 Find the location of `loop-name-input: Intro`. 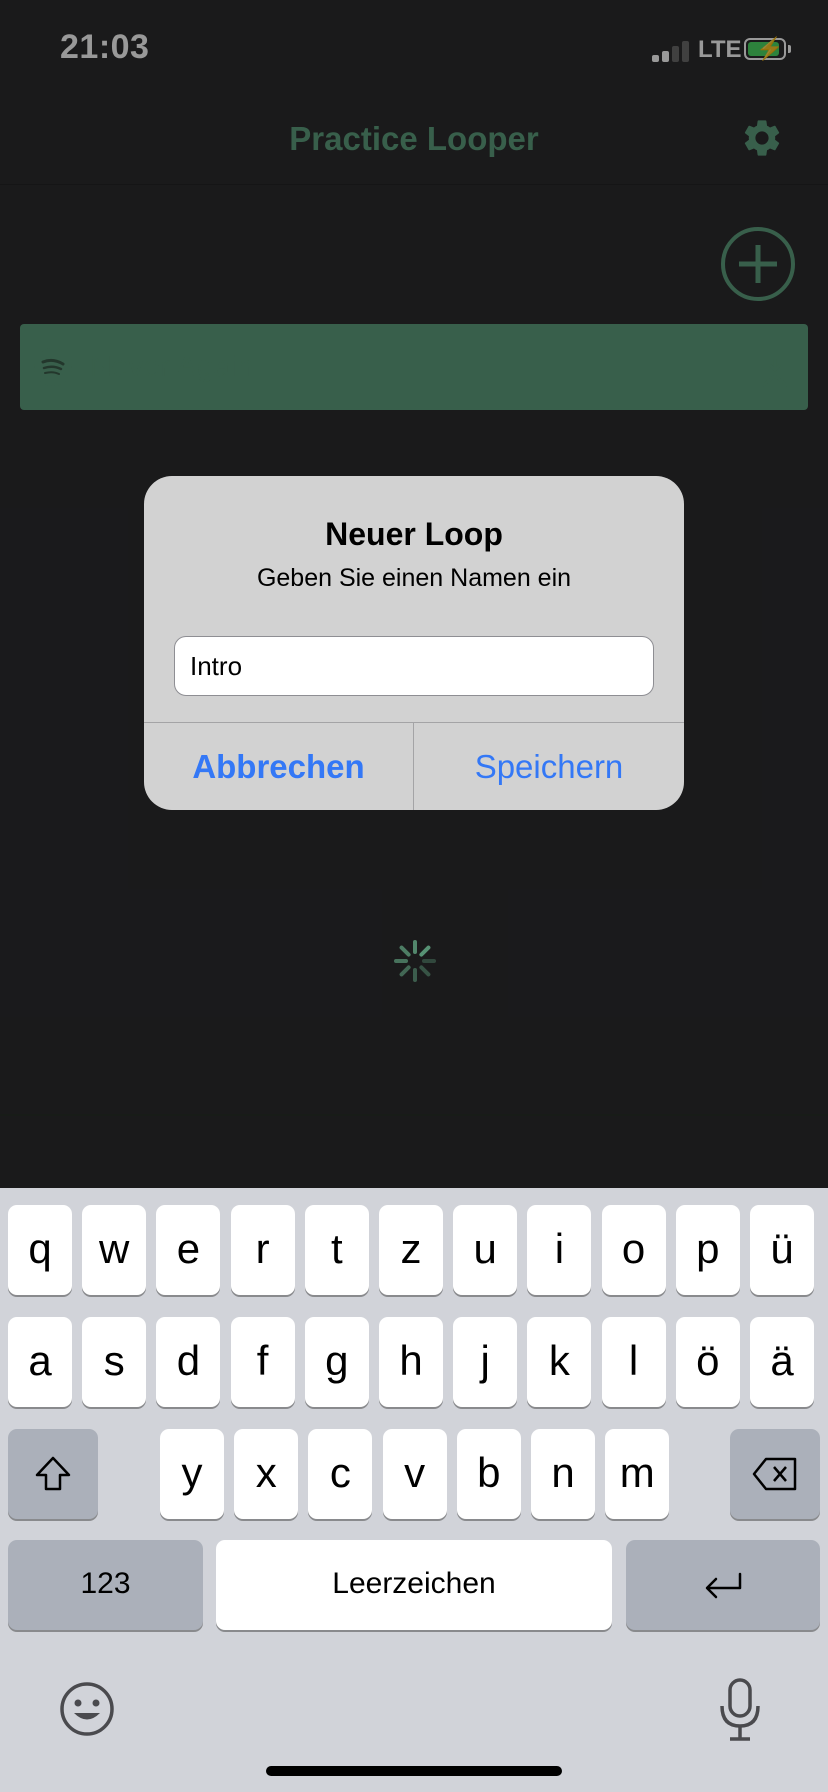

loop-name-input: Intro is located at coordinates (414, 666).